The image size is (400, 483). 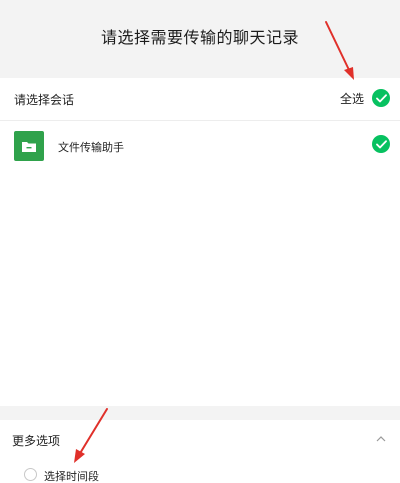 I want to click on select-all-toggle: 全选, so click(x=365, y=98).